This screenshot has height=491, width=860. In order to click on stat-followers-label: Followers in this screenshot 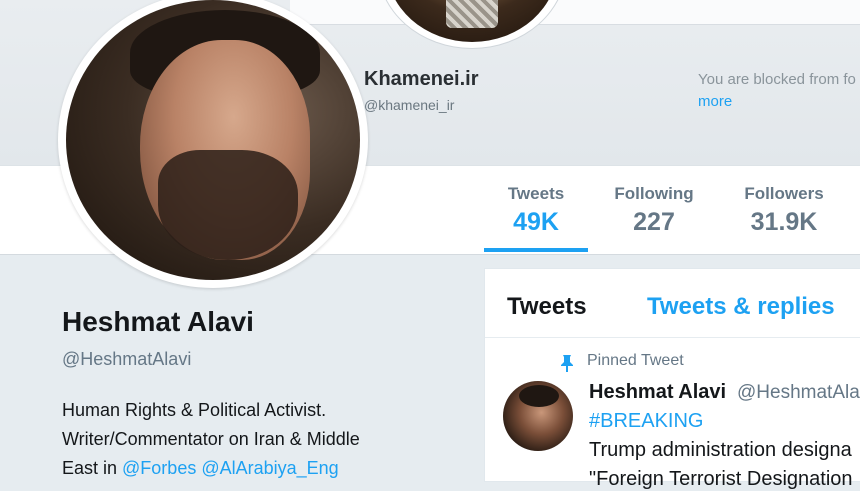, I will do `click(784, 193)`.